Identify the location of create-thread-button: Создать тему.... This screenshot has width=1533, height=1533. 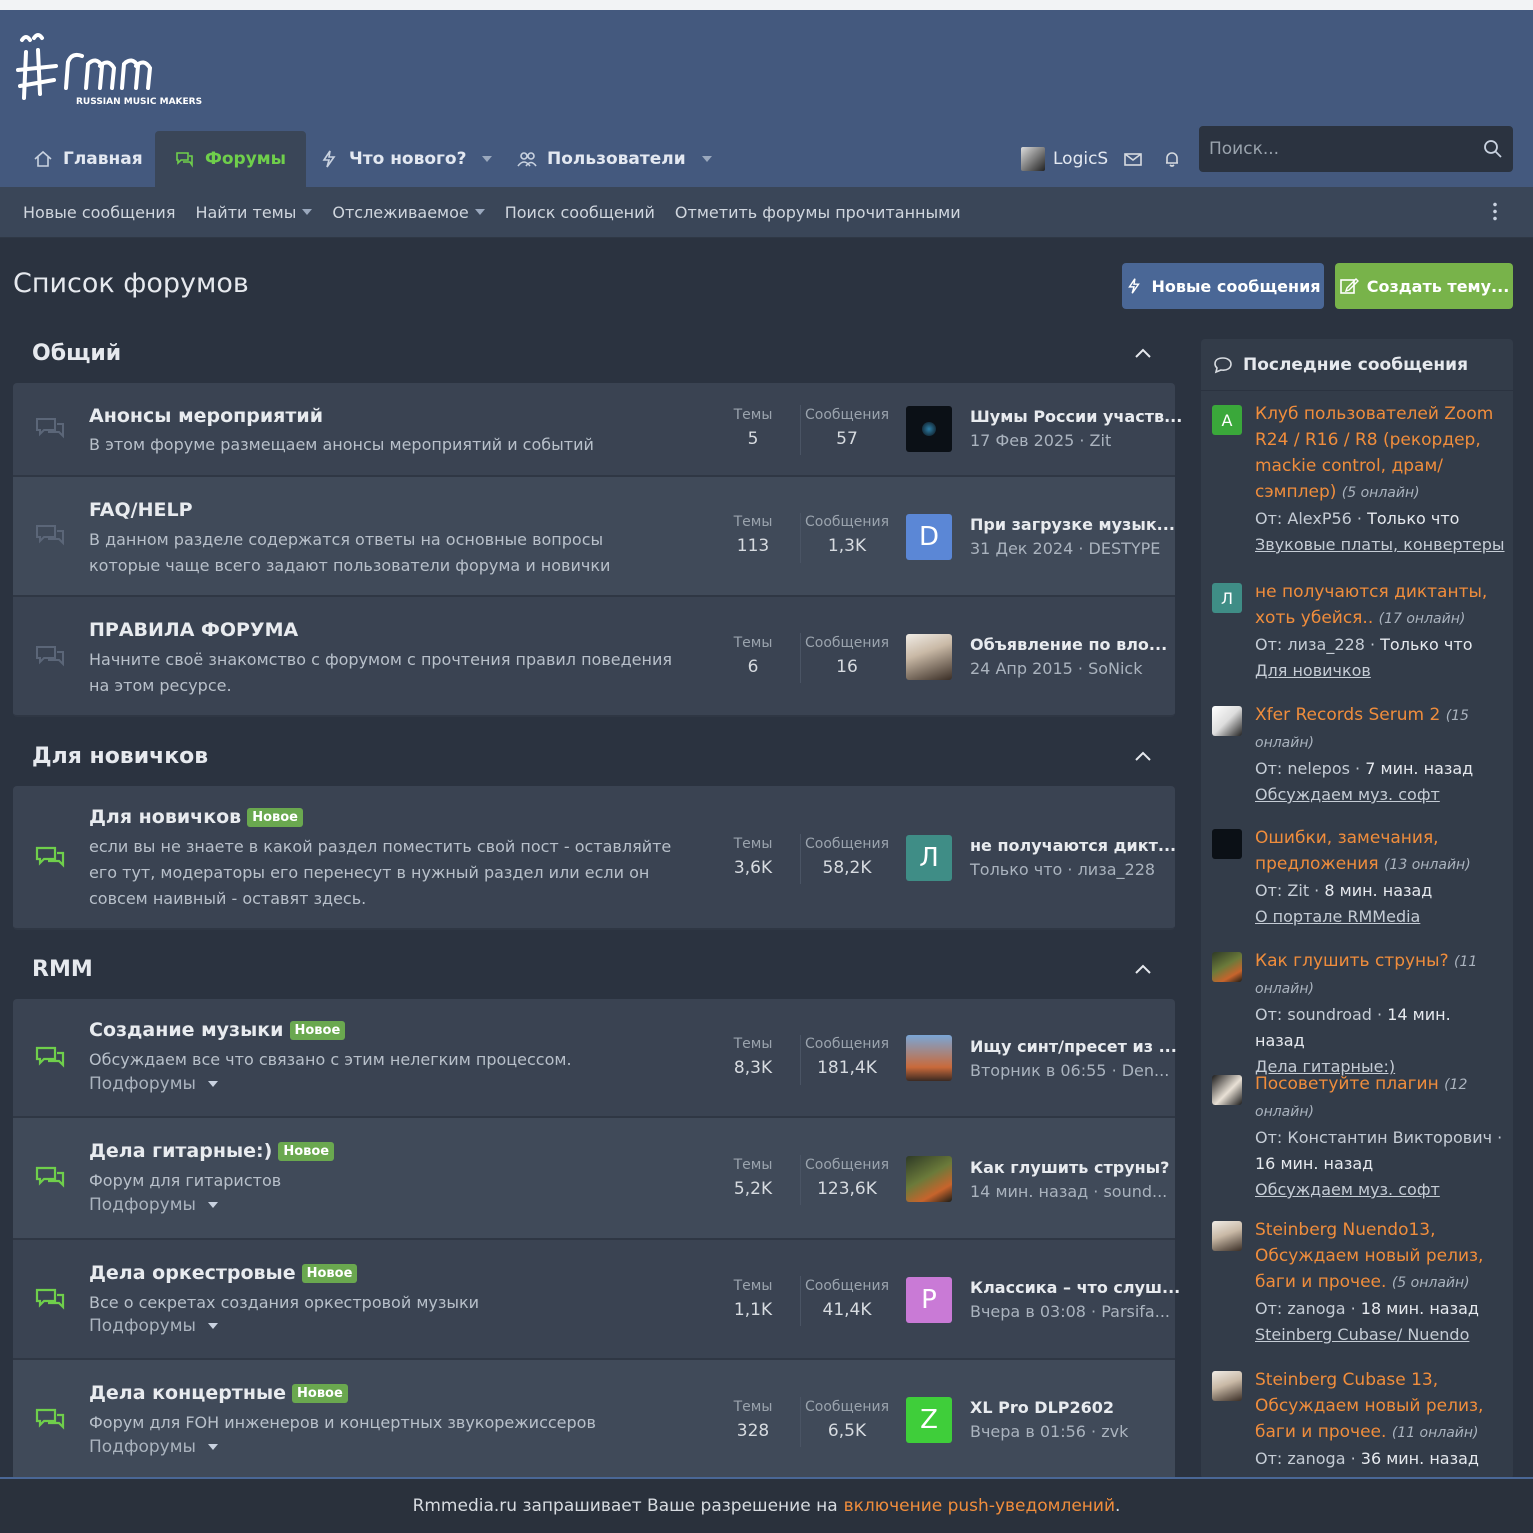
(1424, 286).